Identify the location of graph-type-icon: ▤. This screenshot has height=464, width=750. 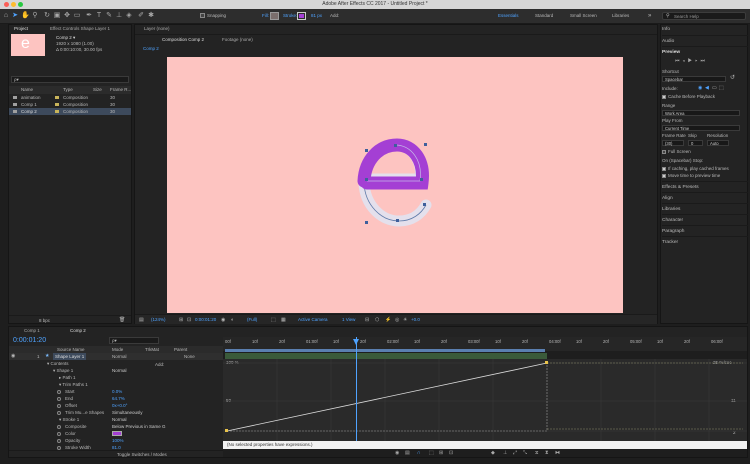
(407, 453).